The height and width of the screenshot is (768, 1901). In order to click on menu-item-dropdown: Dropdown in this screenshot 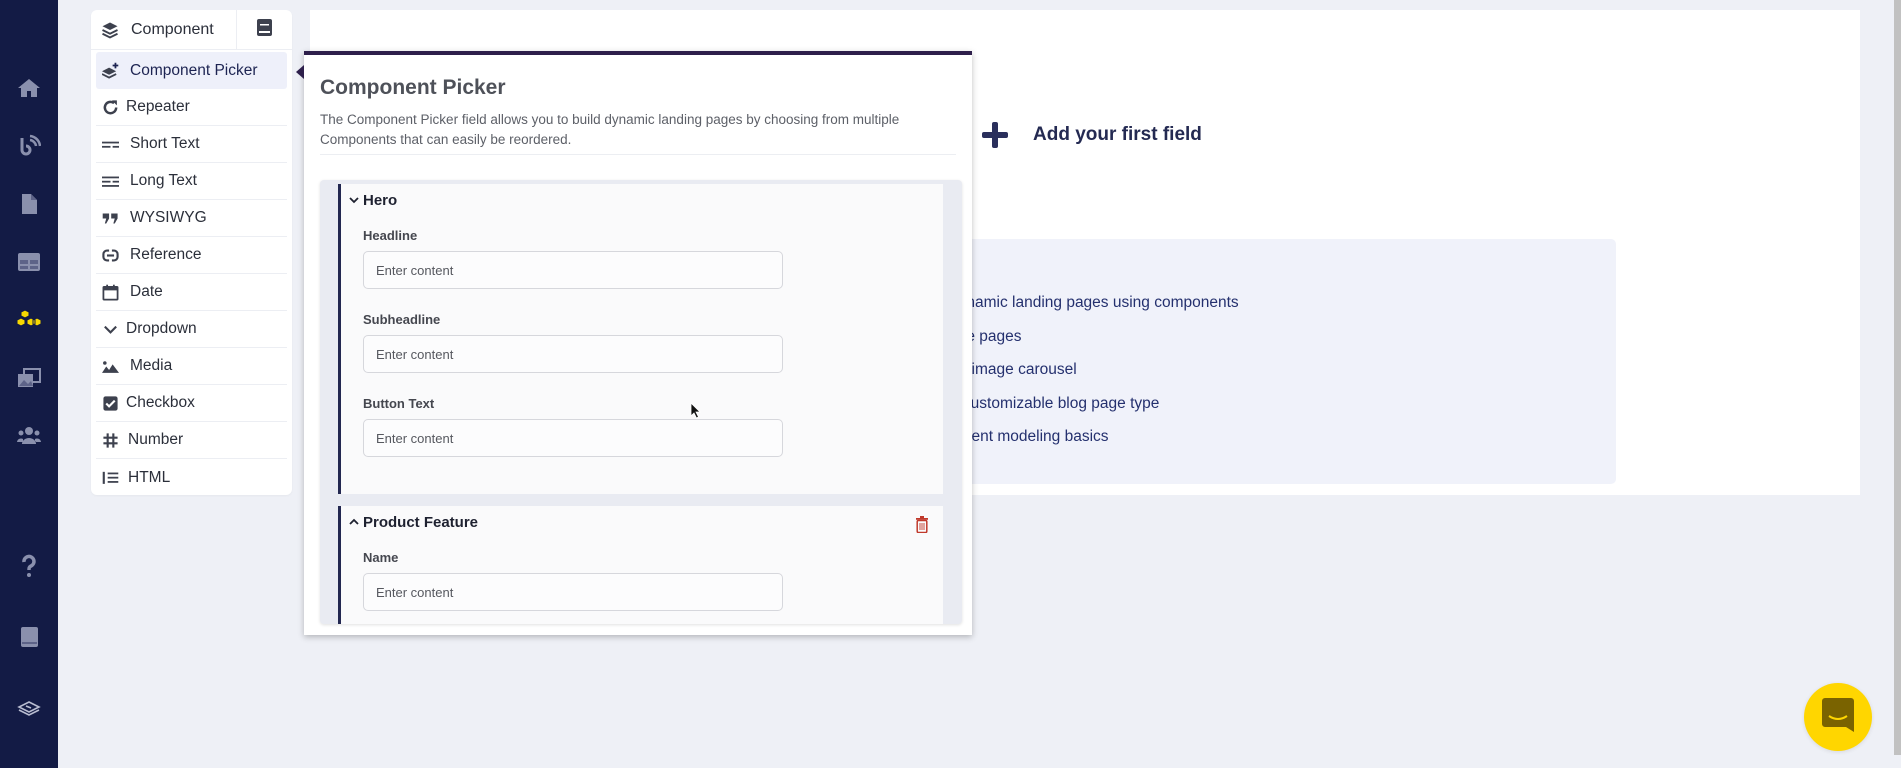, I will do `click(191, 329)`.